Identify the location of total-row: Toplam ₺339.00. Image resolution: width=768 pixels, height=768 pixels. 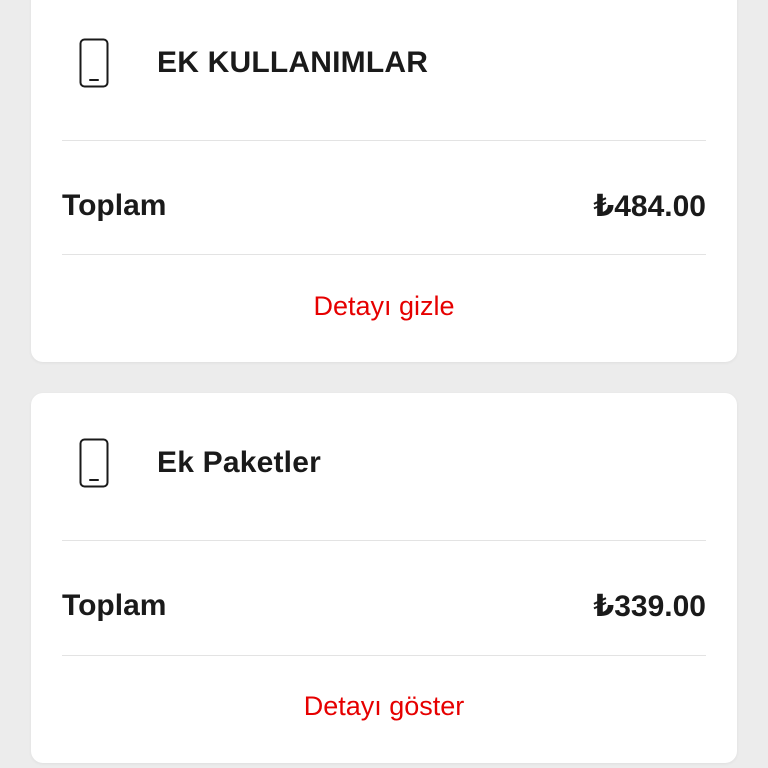
(384, 606).